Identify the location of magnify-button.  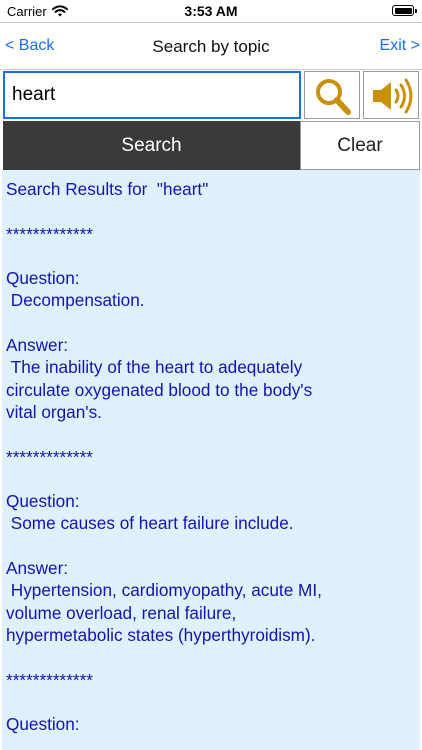
(332, 95).